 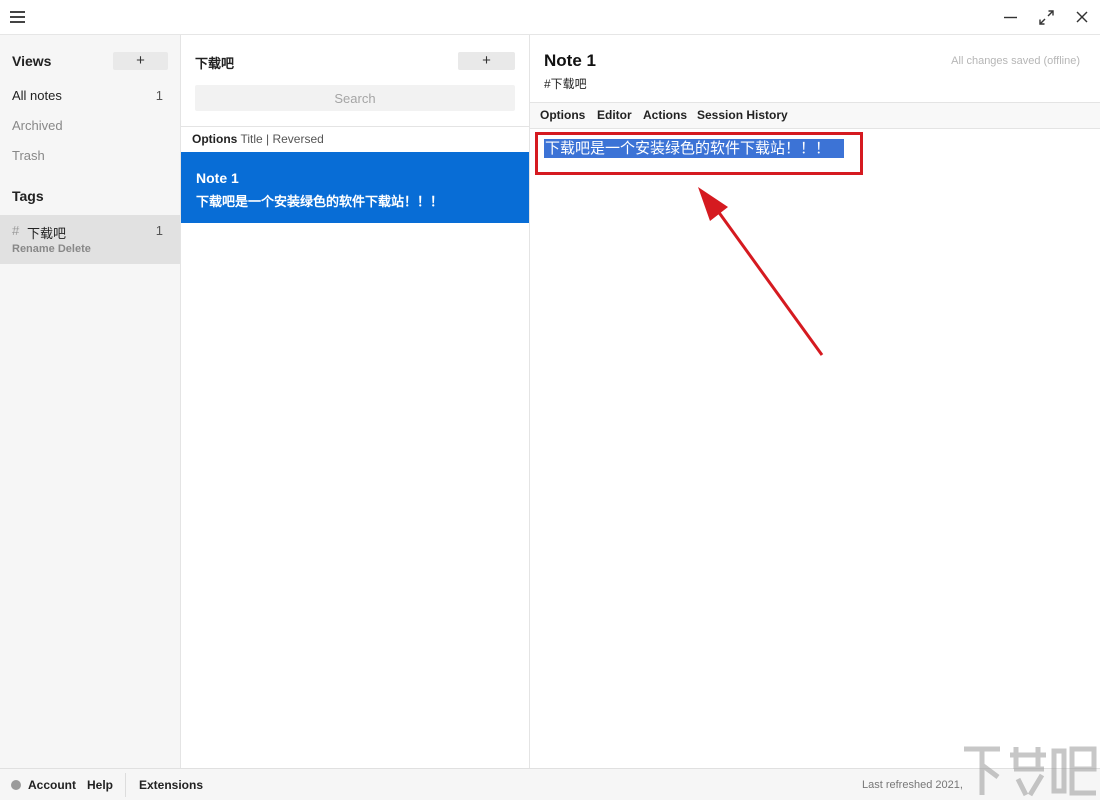 I want to click on note-title-field: Note 1, so click(x=570, y=61).